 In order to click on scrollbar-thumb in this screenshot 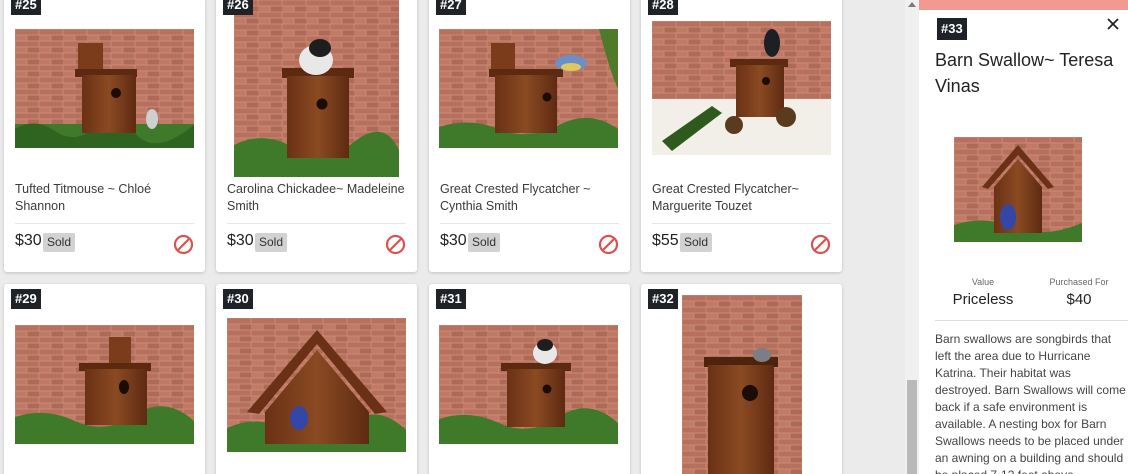, I will do `click(912, 427)`.